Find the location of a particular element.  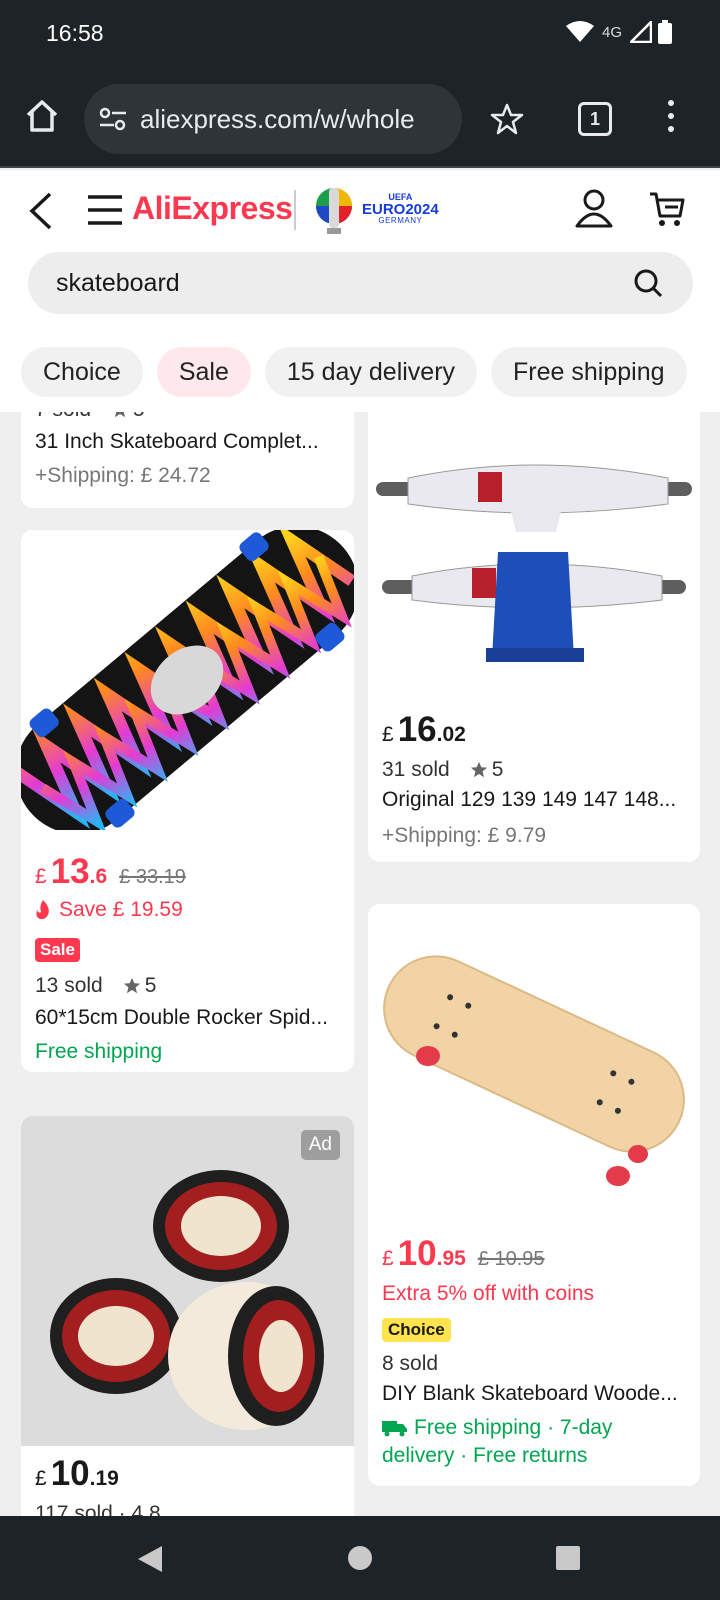

browser-menu-icon is located at coordinates (671, 116).